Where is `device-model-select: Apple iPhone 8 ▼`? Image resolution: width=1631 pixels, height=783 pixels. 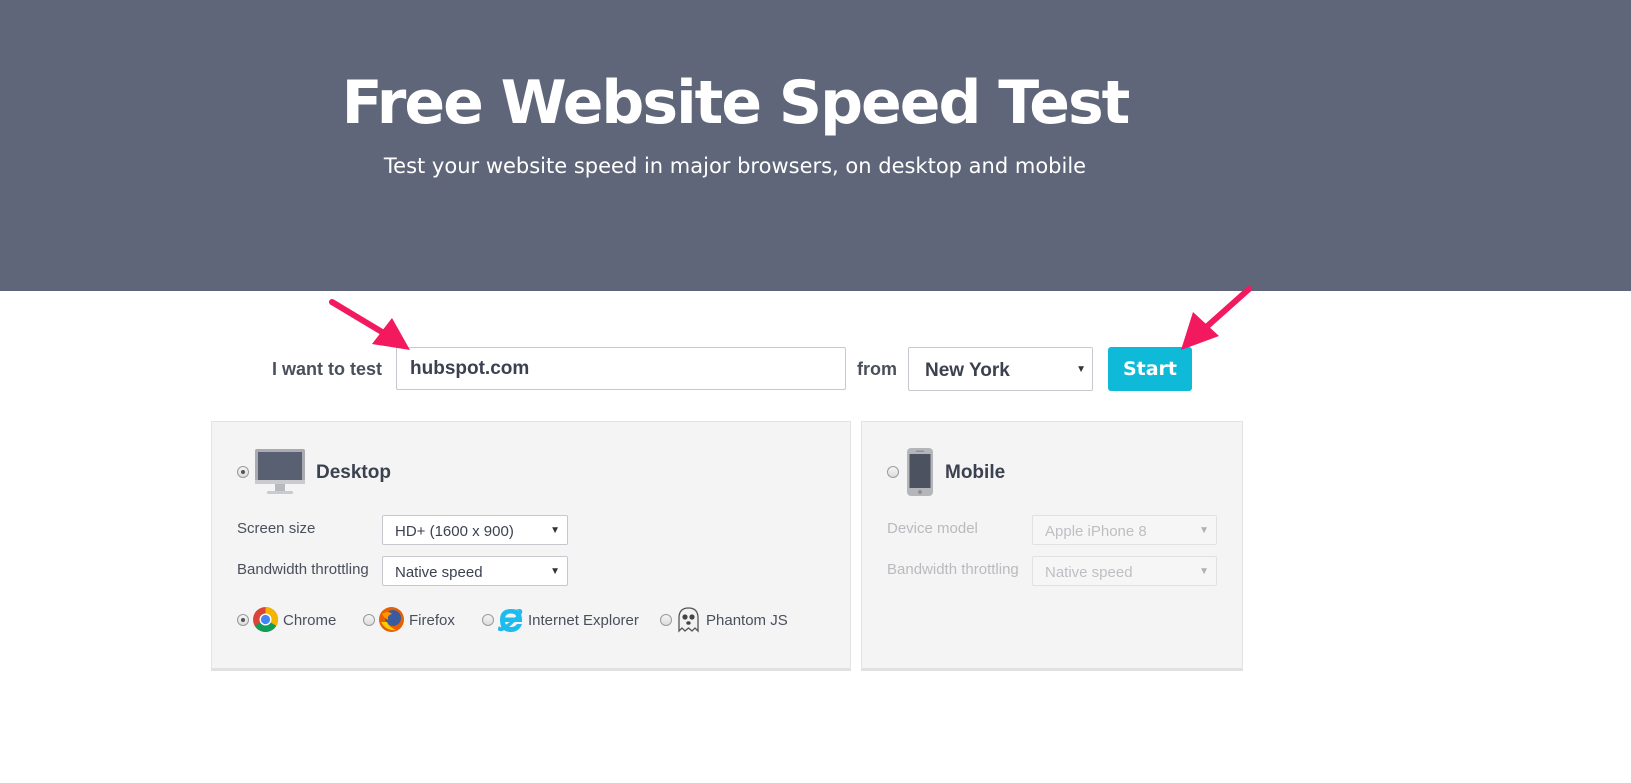 device-model-select: Apple iPhone 8 ▼ is located at coordinates (1124, 530).